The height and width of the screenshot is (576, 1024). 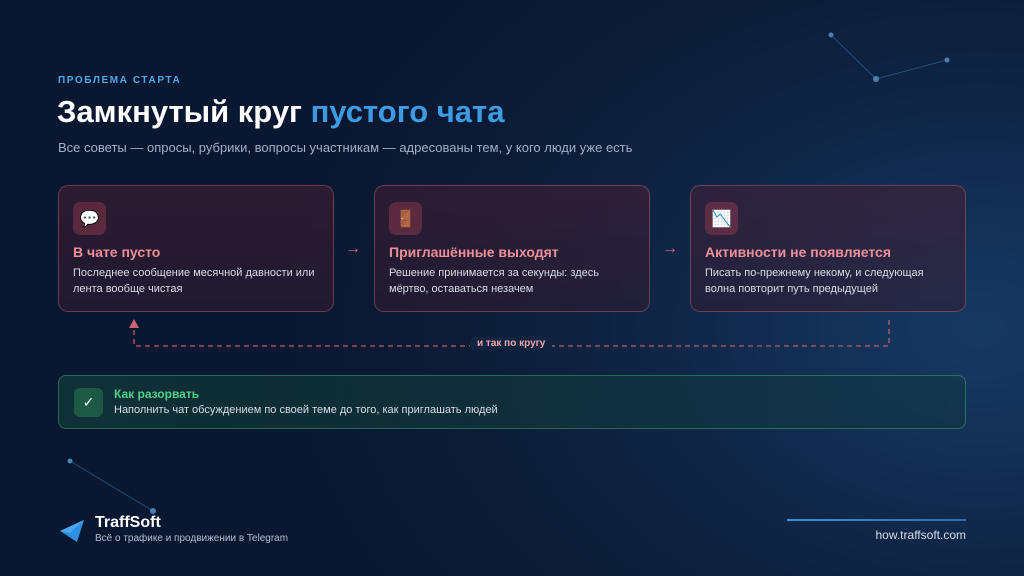 I want to click on loop-arrowhead-icon, so click(x=134, y=323).